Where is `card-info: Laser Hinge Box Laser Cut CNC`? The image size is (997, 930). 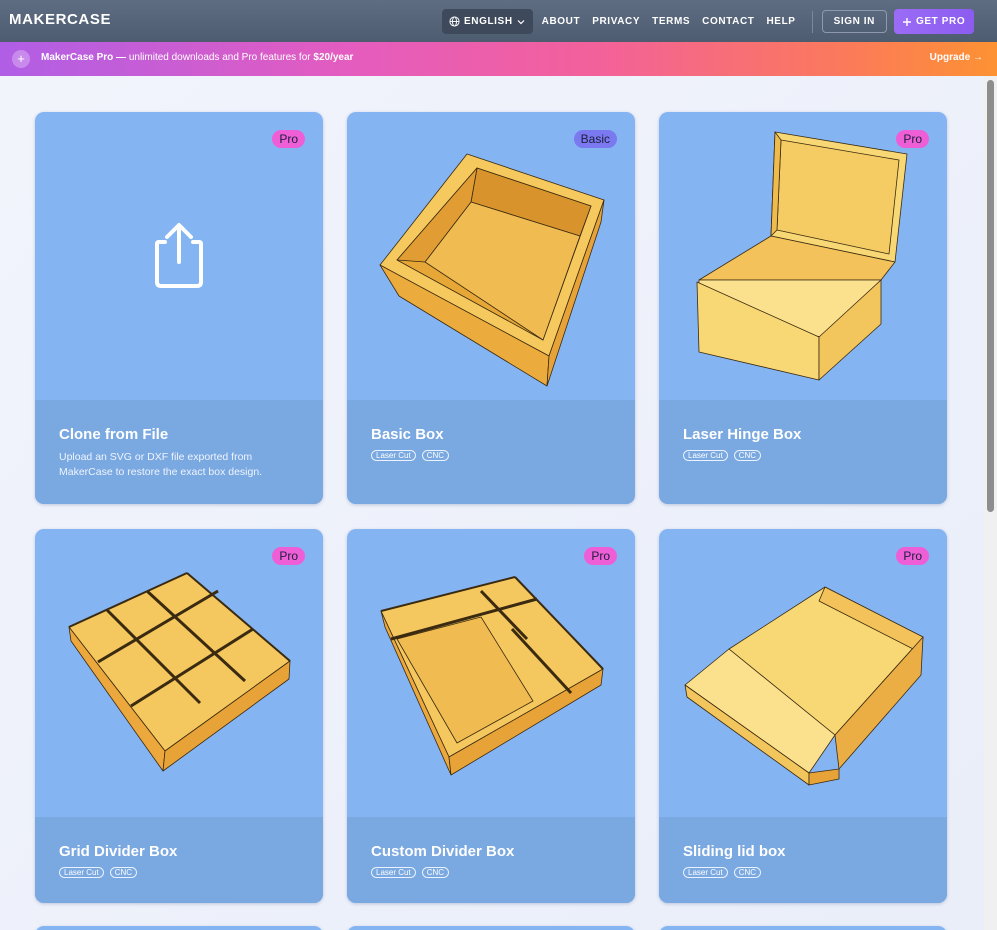
card-info: Laser Hinge Box Laser Cut CNC is located at coordinates (803, 452).